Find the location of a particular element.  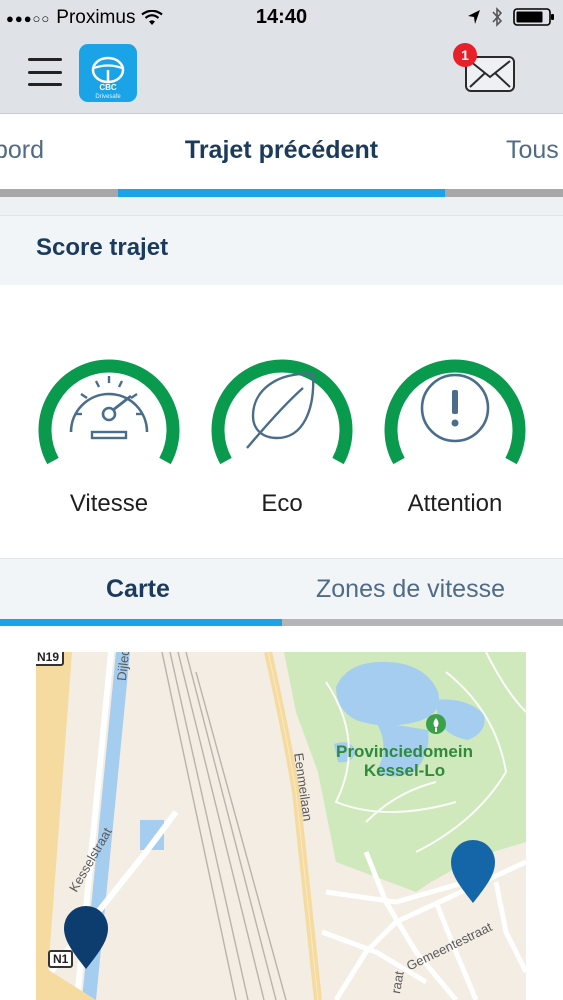

road-shield-n19: N19 is located at coordinates (50, 659).